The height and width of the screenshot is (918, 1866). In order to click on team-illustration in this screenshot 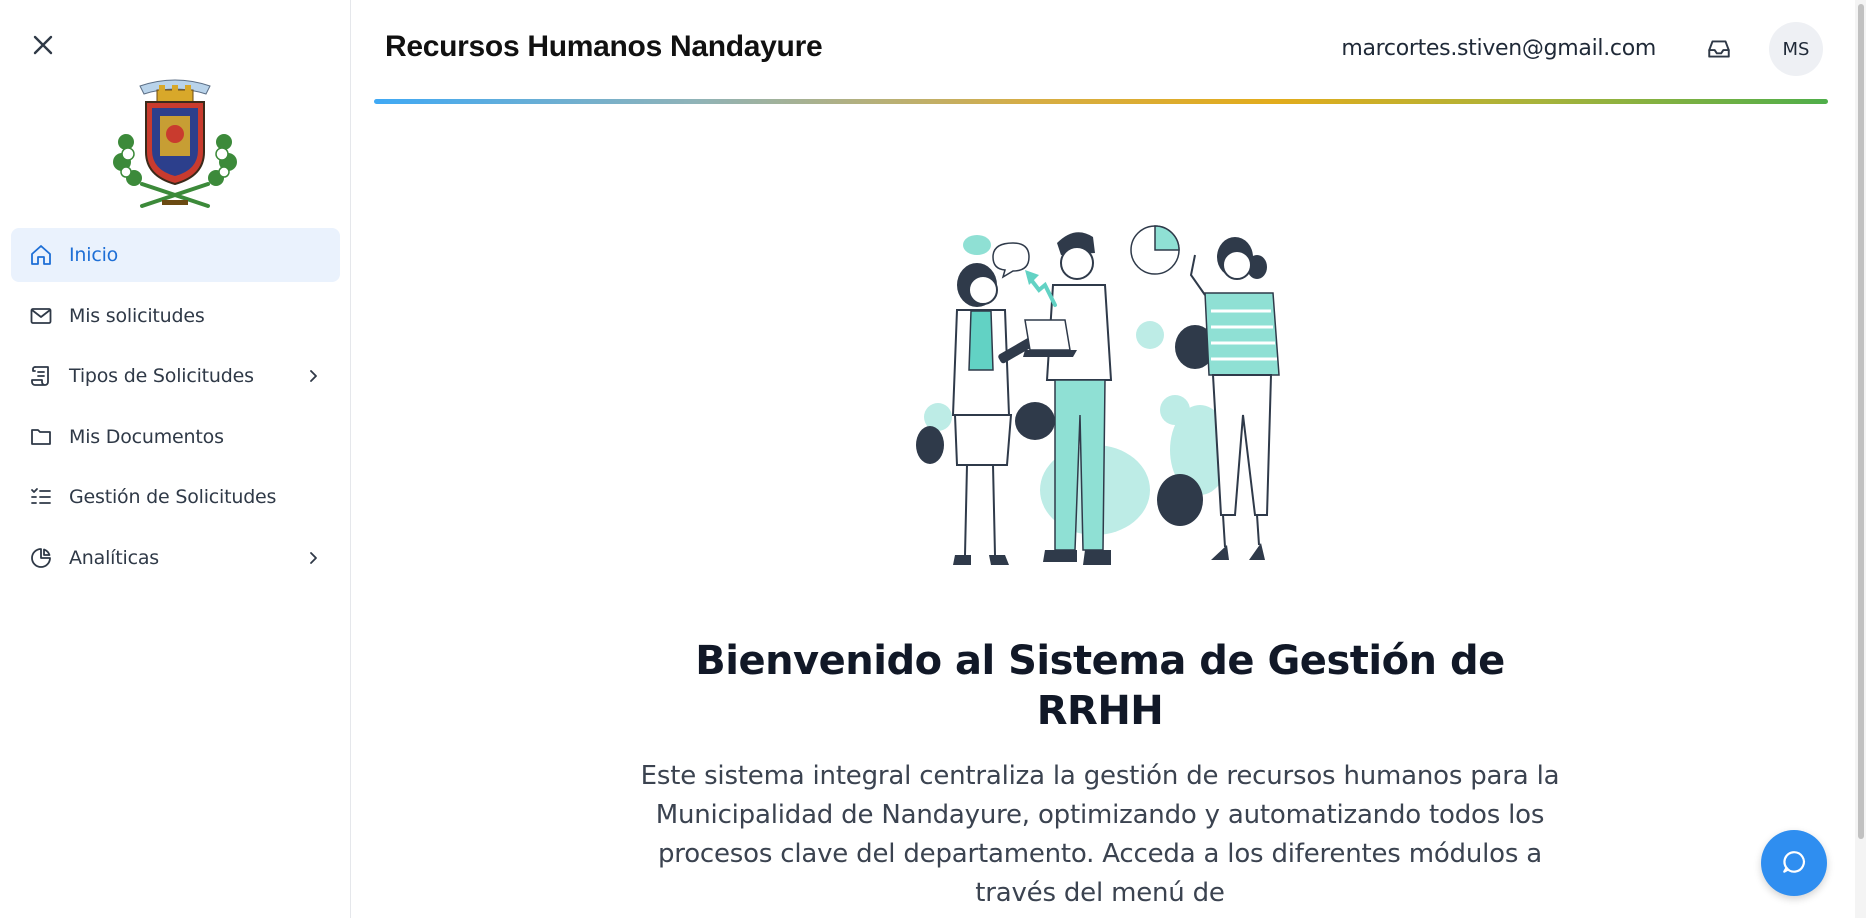, I will do `click(1105, 400)`.